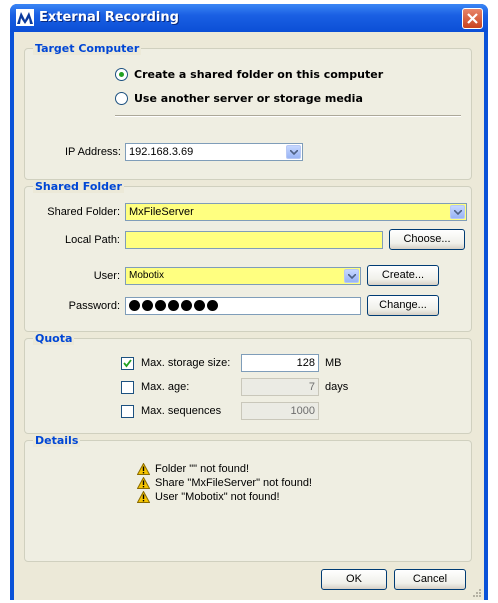  I want to click on max-age-checkbox, so click(127, 387).